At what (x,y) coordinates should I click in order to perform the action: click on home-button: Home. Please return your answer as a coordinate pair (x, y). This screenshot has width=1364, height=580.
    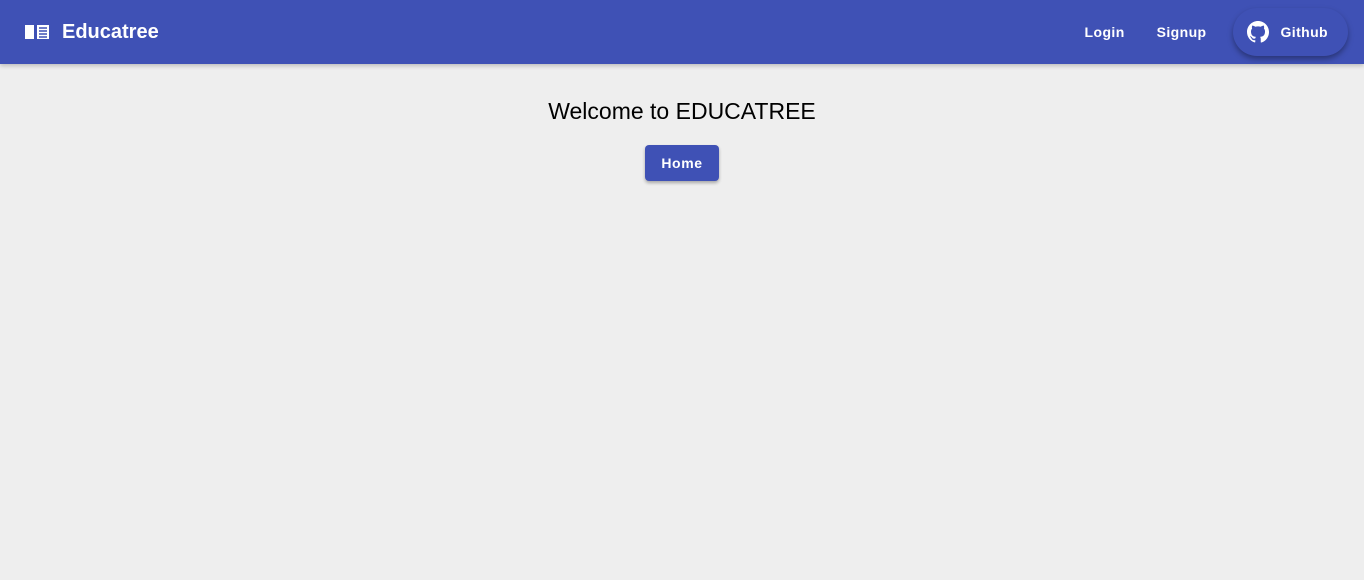
    Looking at the image, I should click on (682, 163).